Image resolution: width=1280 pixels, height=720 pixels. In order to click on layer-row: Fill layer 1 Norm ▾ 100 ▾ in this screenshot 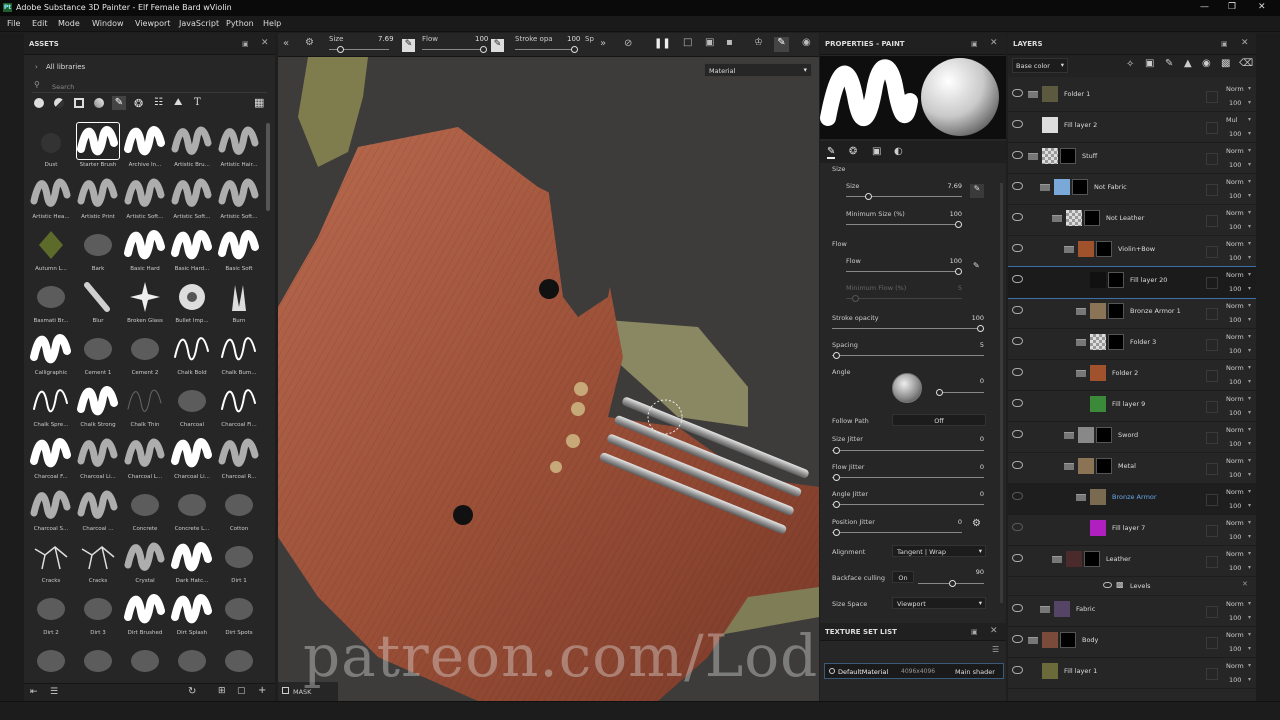, I will do `click(1132, 673)`.